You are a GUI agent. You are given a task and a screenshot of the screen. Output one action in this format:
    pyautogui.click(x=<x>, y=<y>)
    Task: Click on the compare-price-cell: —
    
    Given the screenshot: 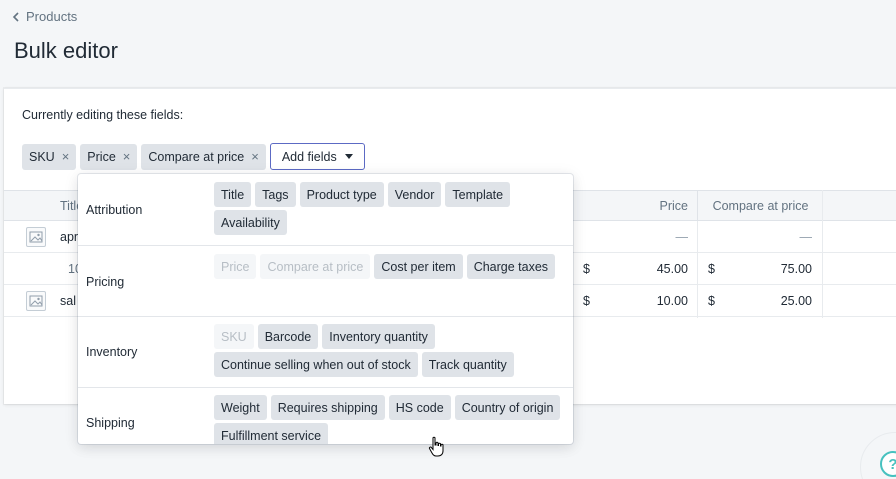 What is the action you would take?
    pyautogui.click(x=806, y=237)
    